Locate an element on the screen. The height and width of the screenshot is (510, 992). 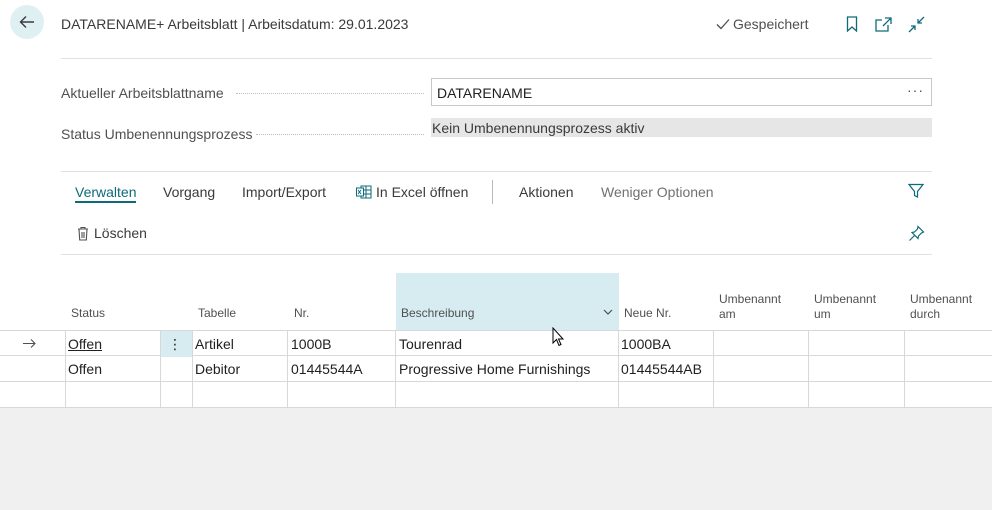
filter-icon is located at coordinates (916, 190).